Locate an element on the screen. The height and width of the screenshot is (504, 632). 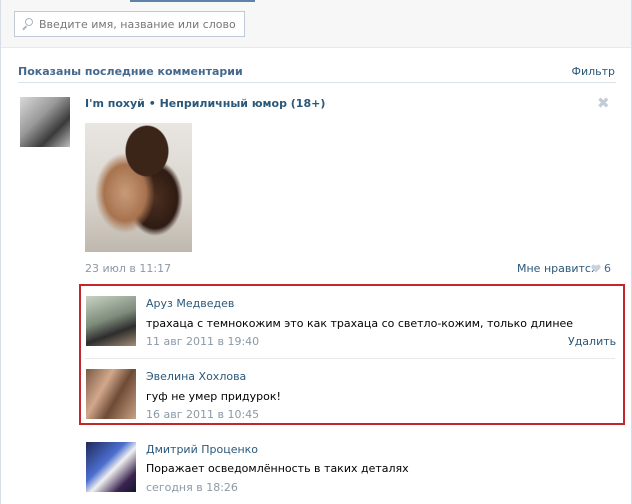
heart-icon is located at coordinates (596, 268).